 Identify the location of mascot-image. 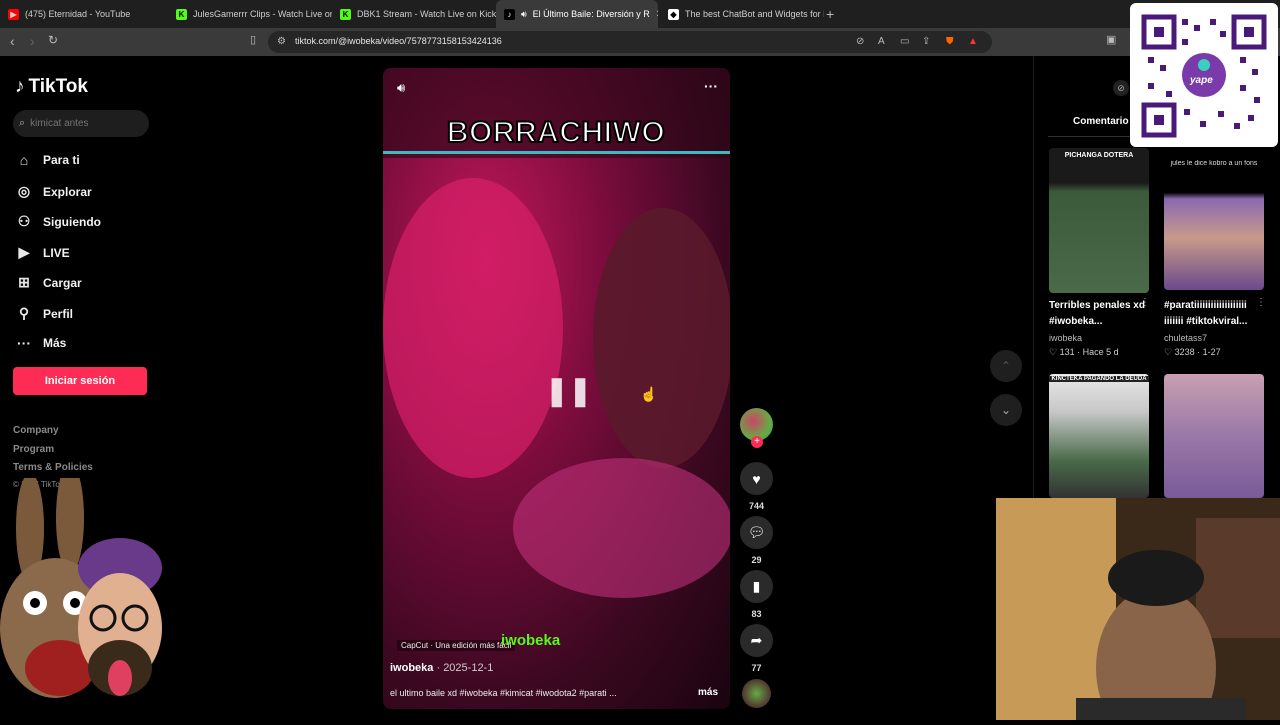
(81, 580).